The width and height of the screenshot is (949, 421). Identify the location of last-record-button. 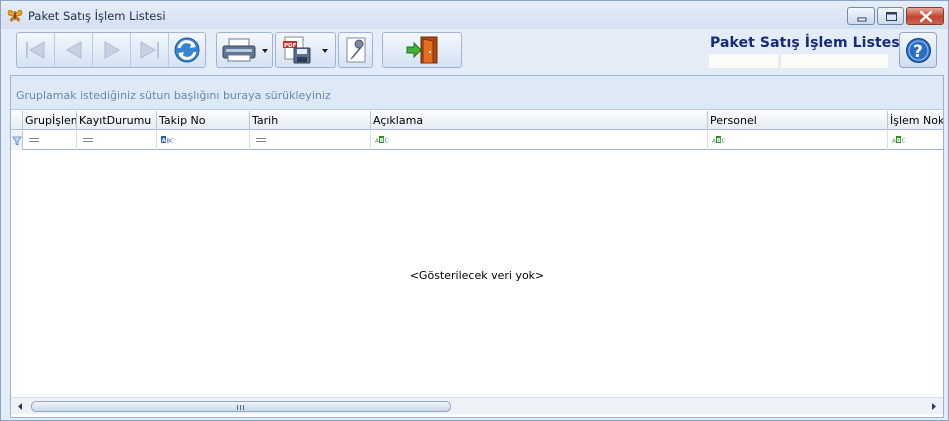
(150, 50).